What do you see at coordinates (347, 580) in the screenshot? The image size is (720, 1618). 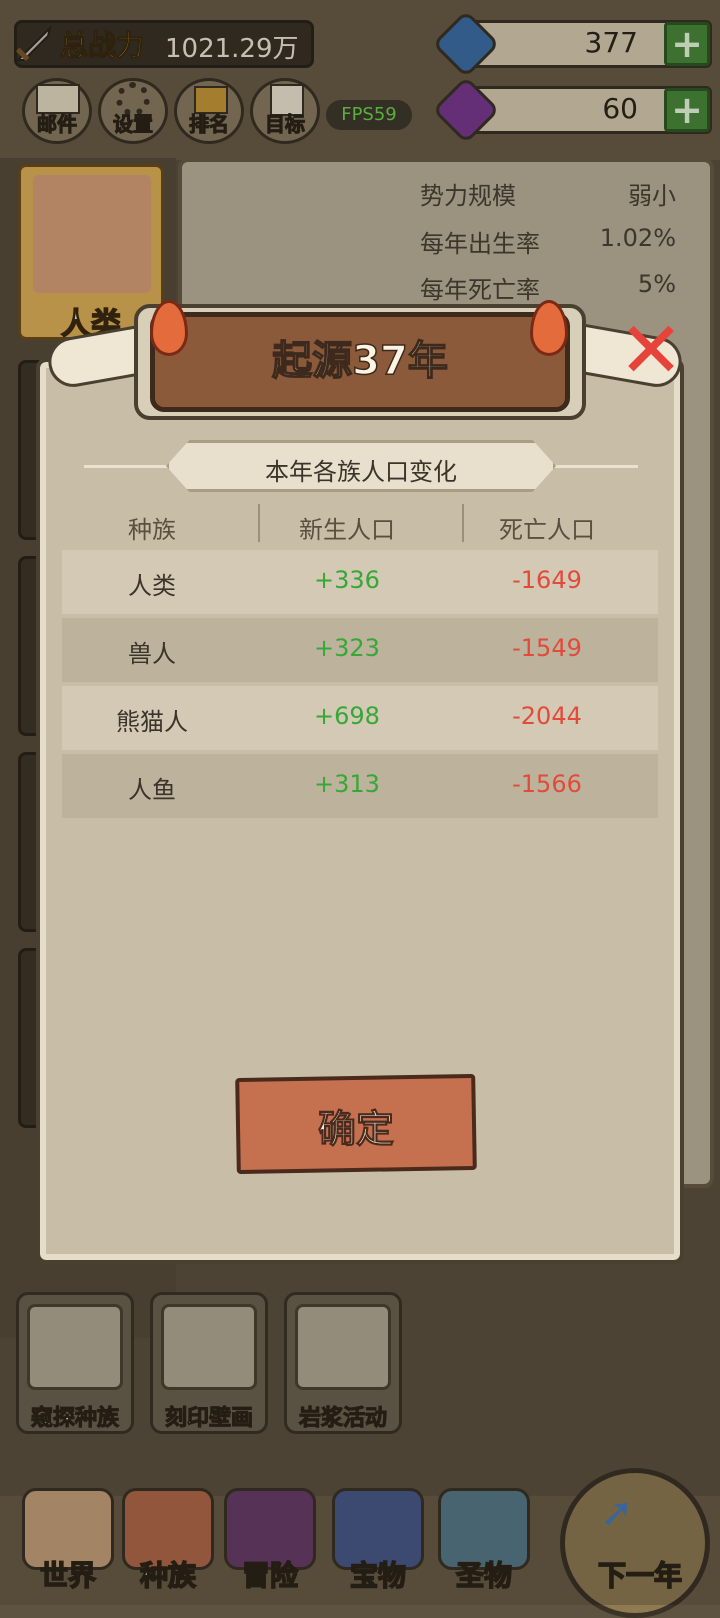 I see `born-value: +336` at bounding box center [347, 580].